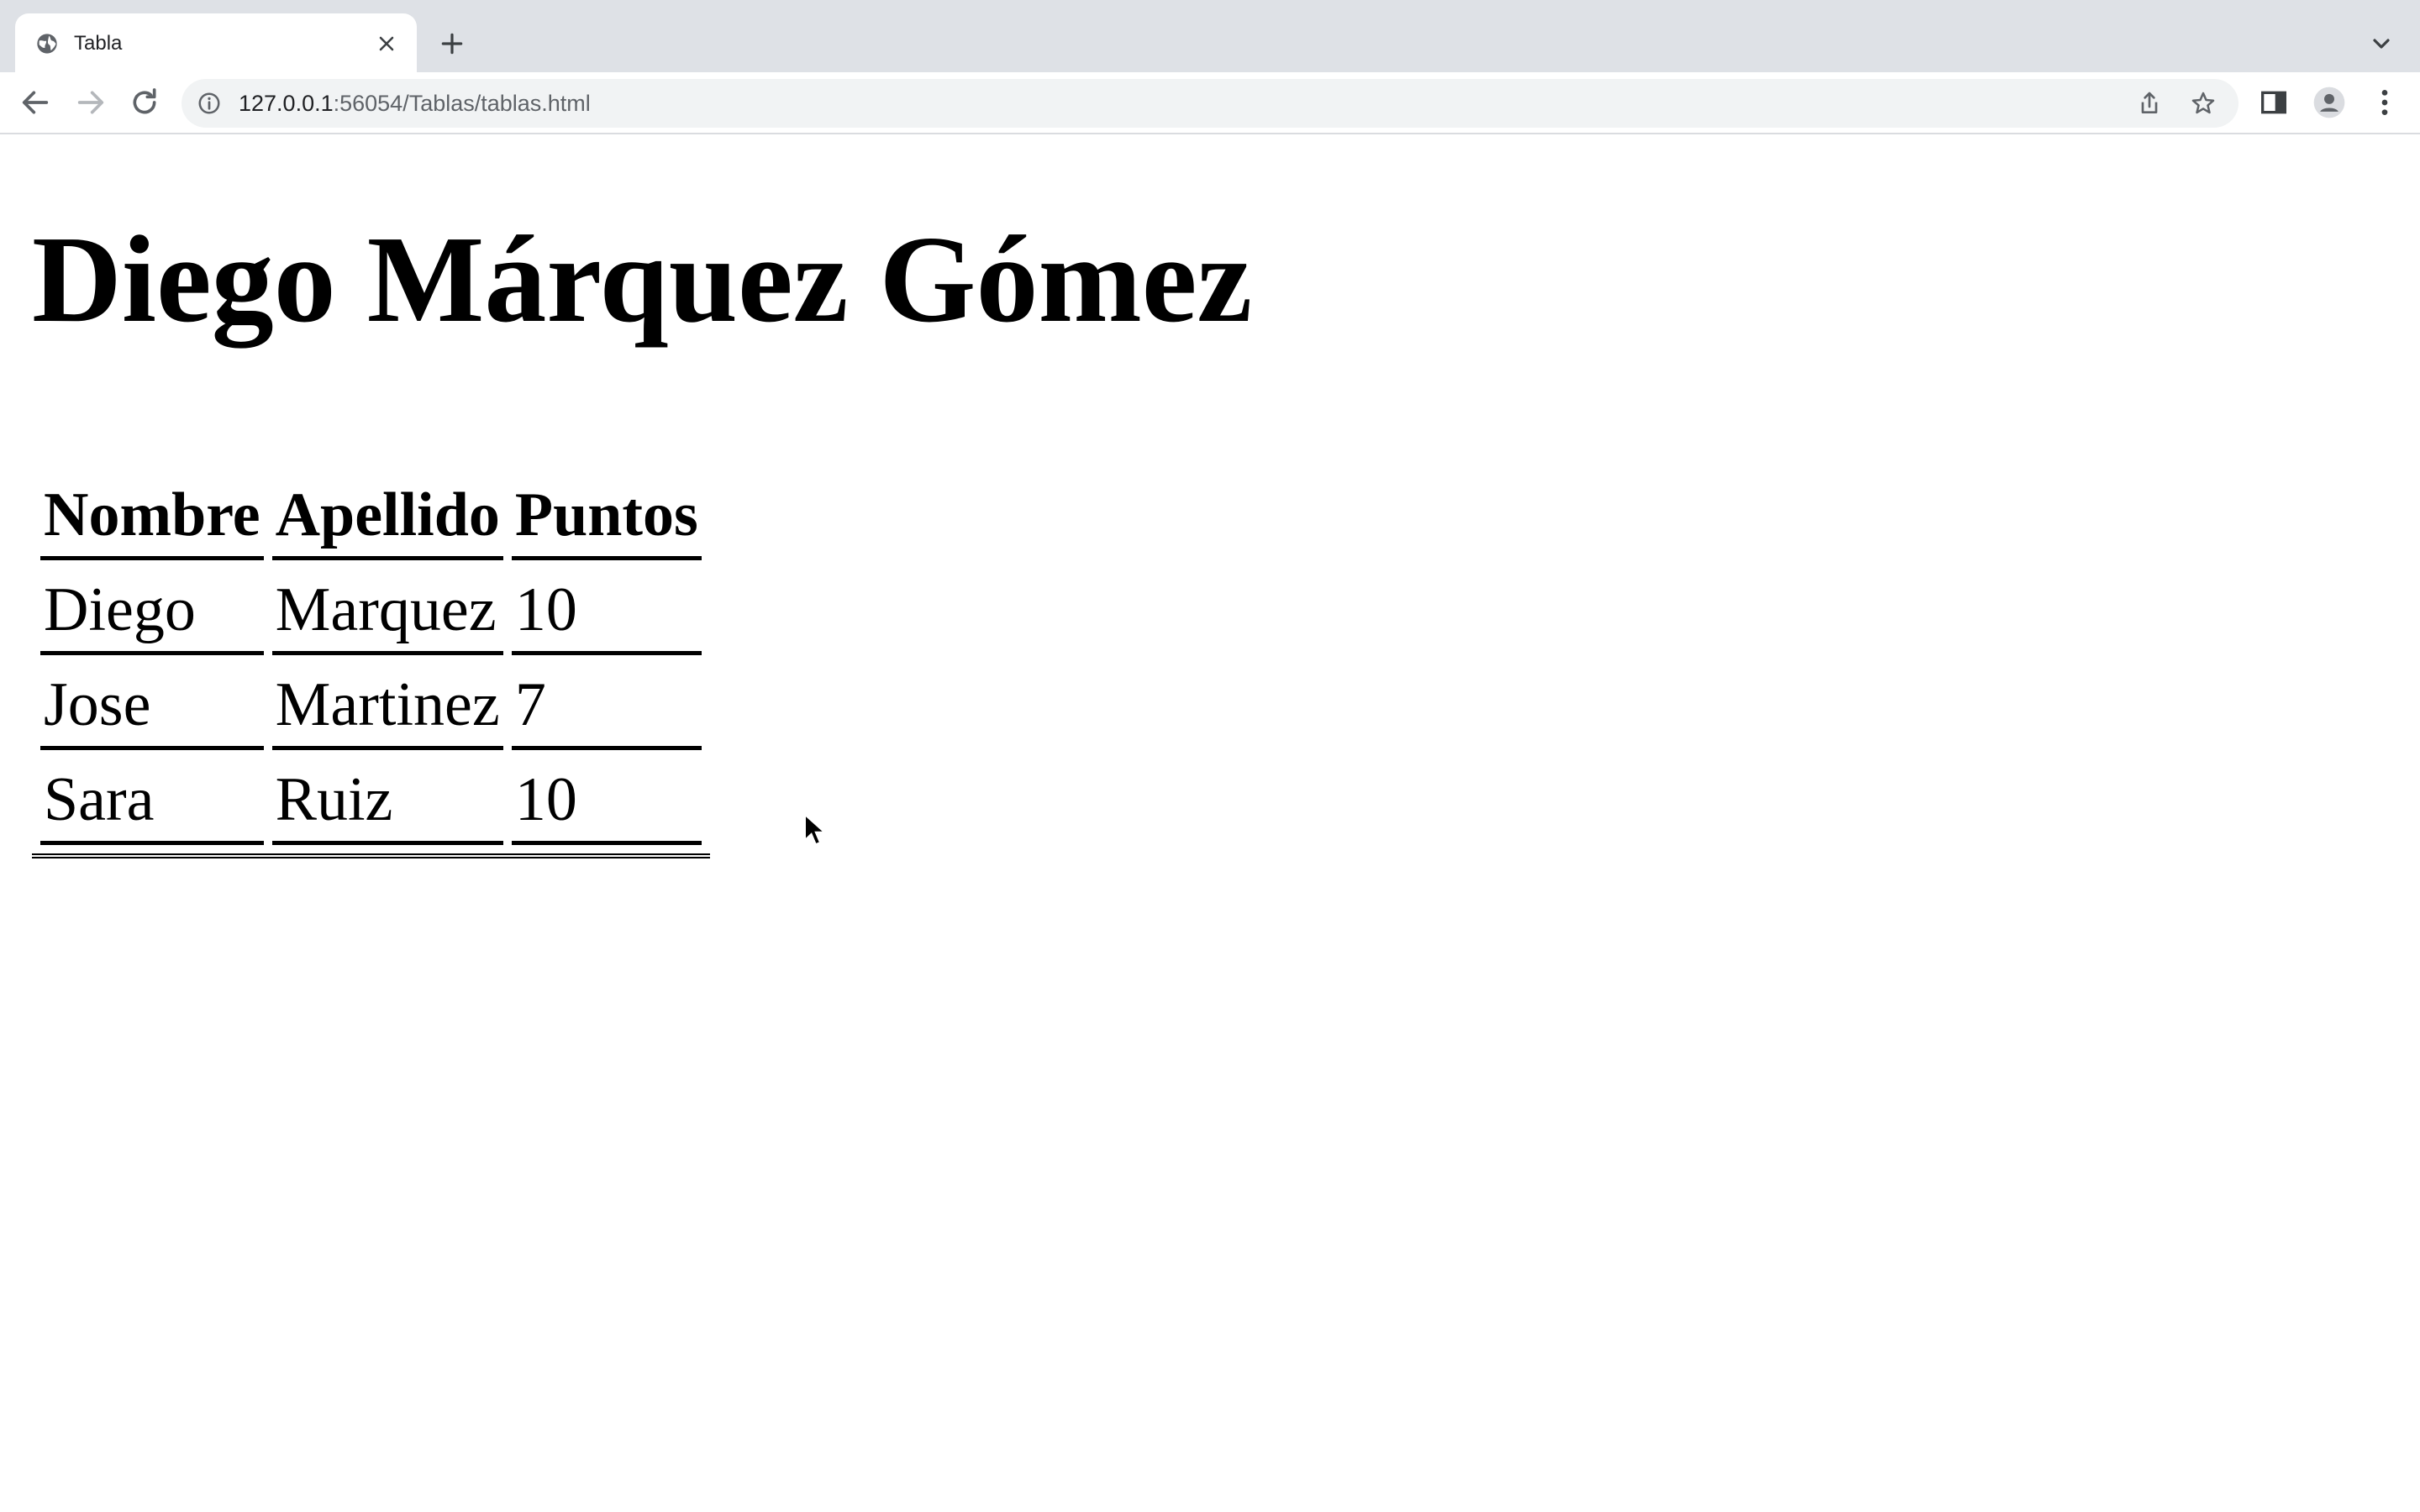 This screenshot has height=1512, width=2420. What do you see at coordinates (606, 517) in the screenshot?
I see `column-header-puntos: Puntos` at bounding box center [606, 517].